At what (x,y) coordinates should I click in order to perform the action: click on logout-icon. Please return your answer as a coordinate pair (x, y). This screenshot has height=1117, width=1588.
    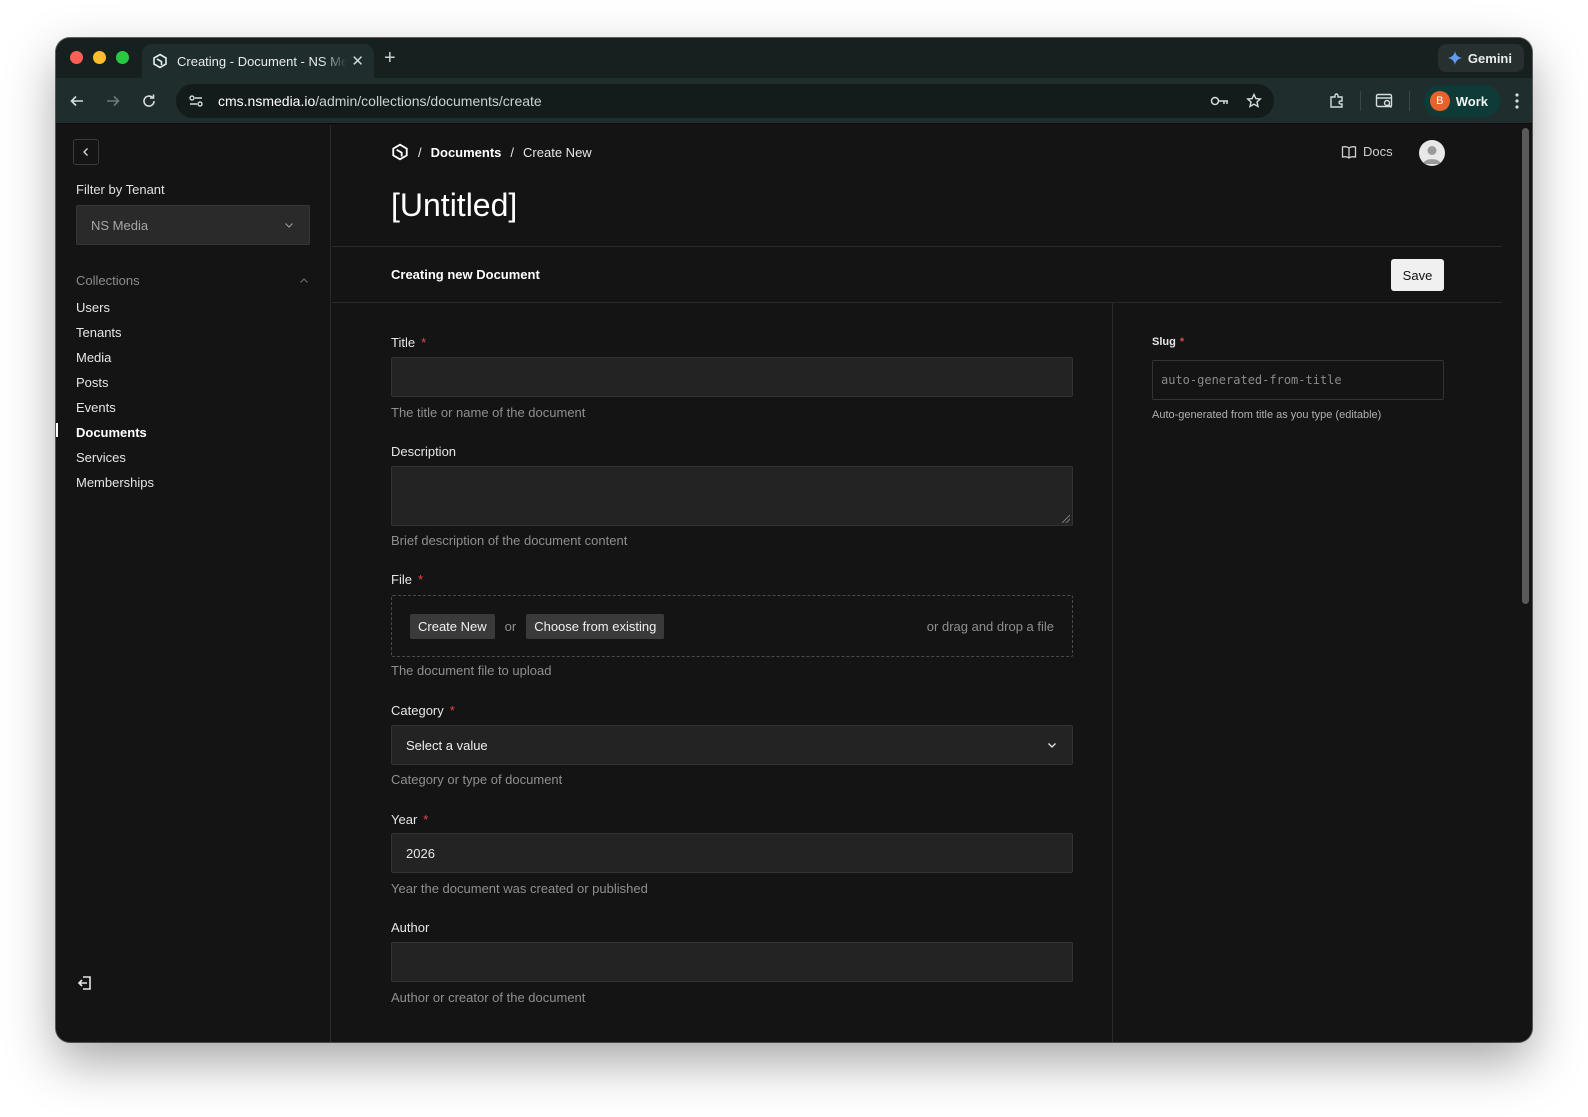
    Looking at the image, I should click on (84, 983).